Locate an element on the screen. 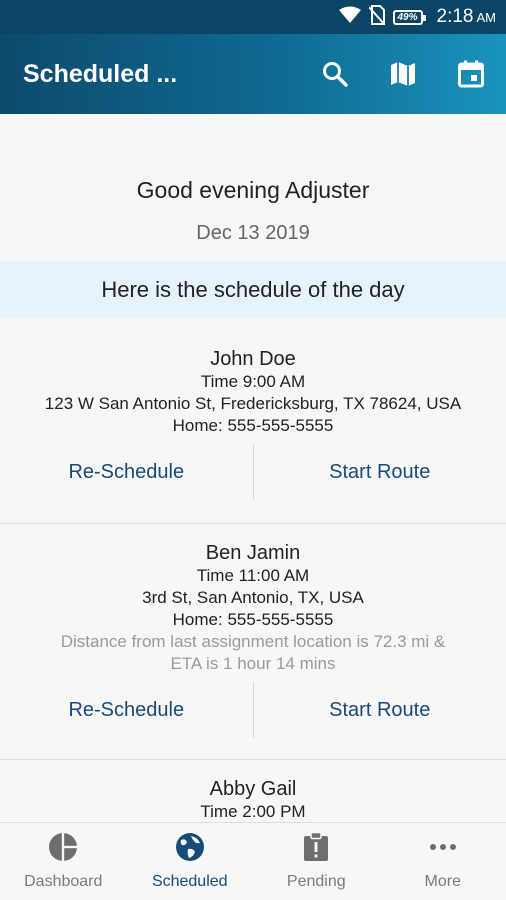 The width and height of the screenshot is (506, 900). map-icon is located at coordinates (403, 74).